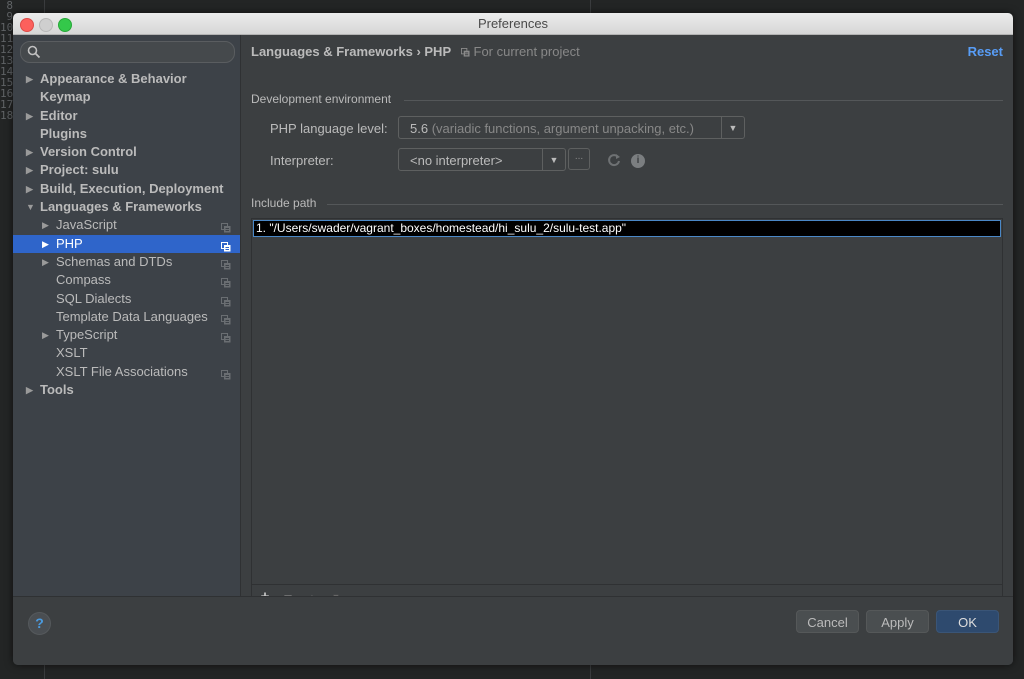 This screenshot has width=1024, height=679. What do you see at coordinates (72, 353) in the screenshot?
I see `sidebar-item-label: XSLT` at bounding box center [72, 353].